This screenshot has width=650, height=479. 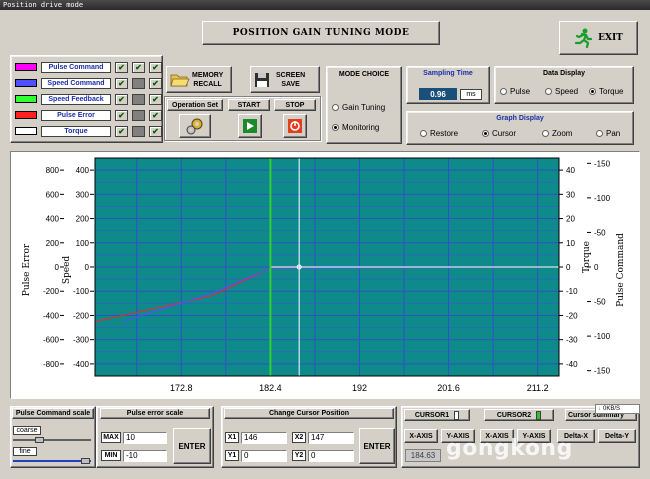 I want to click on cursor2-button: CURSOR2, so click(x=519, y=415).